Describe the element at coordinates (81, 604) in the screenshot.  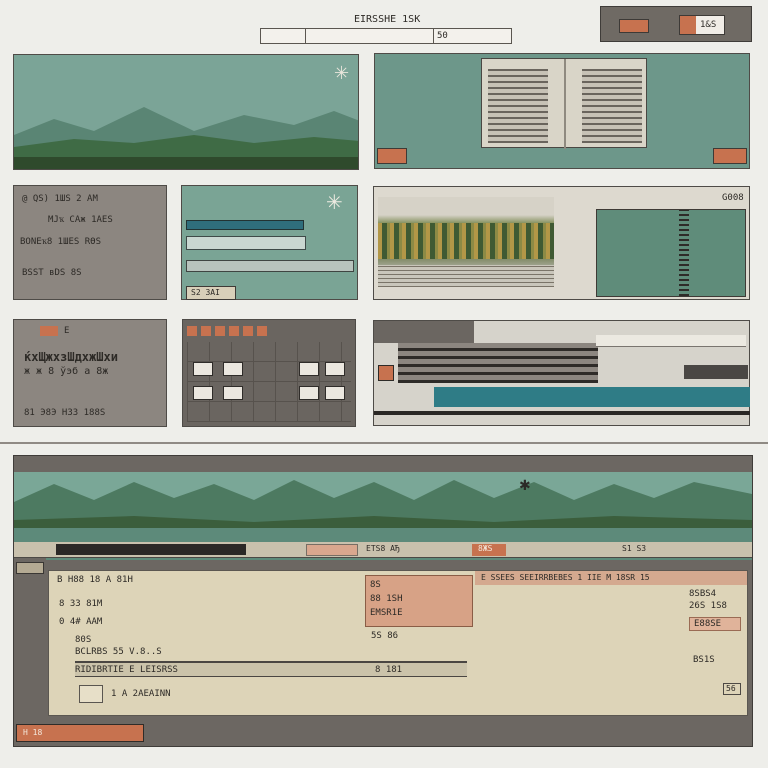
I see `form-row-1: 8 33 81M` at that location.